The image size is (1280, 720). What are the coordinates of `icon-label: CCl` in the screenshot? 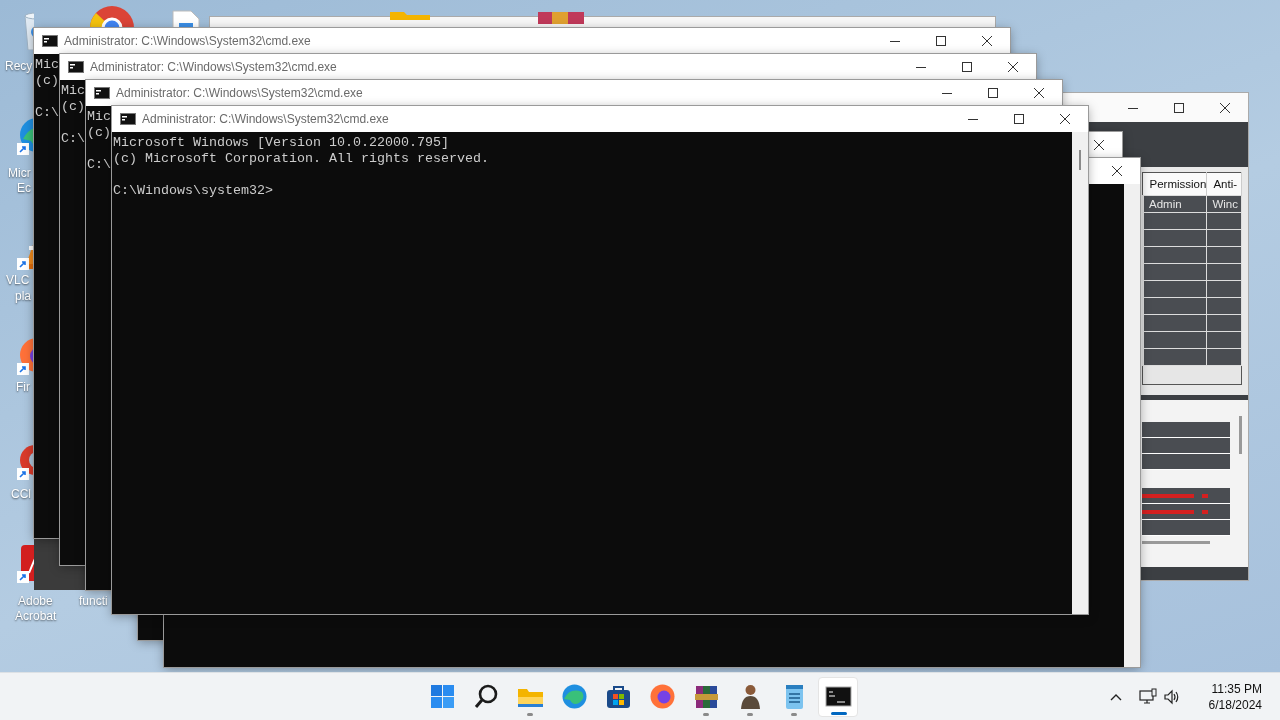 It's located at (21, 494).